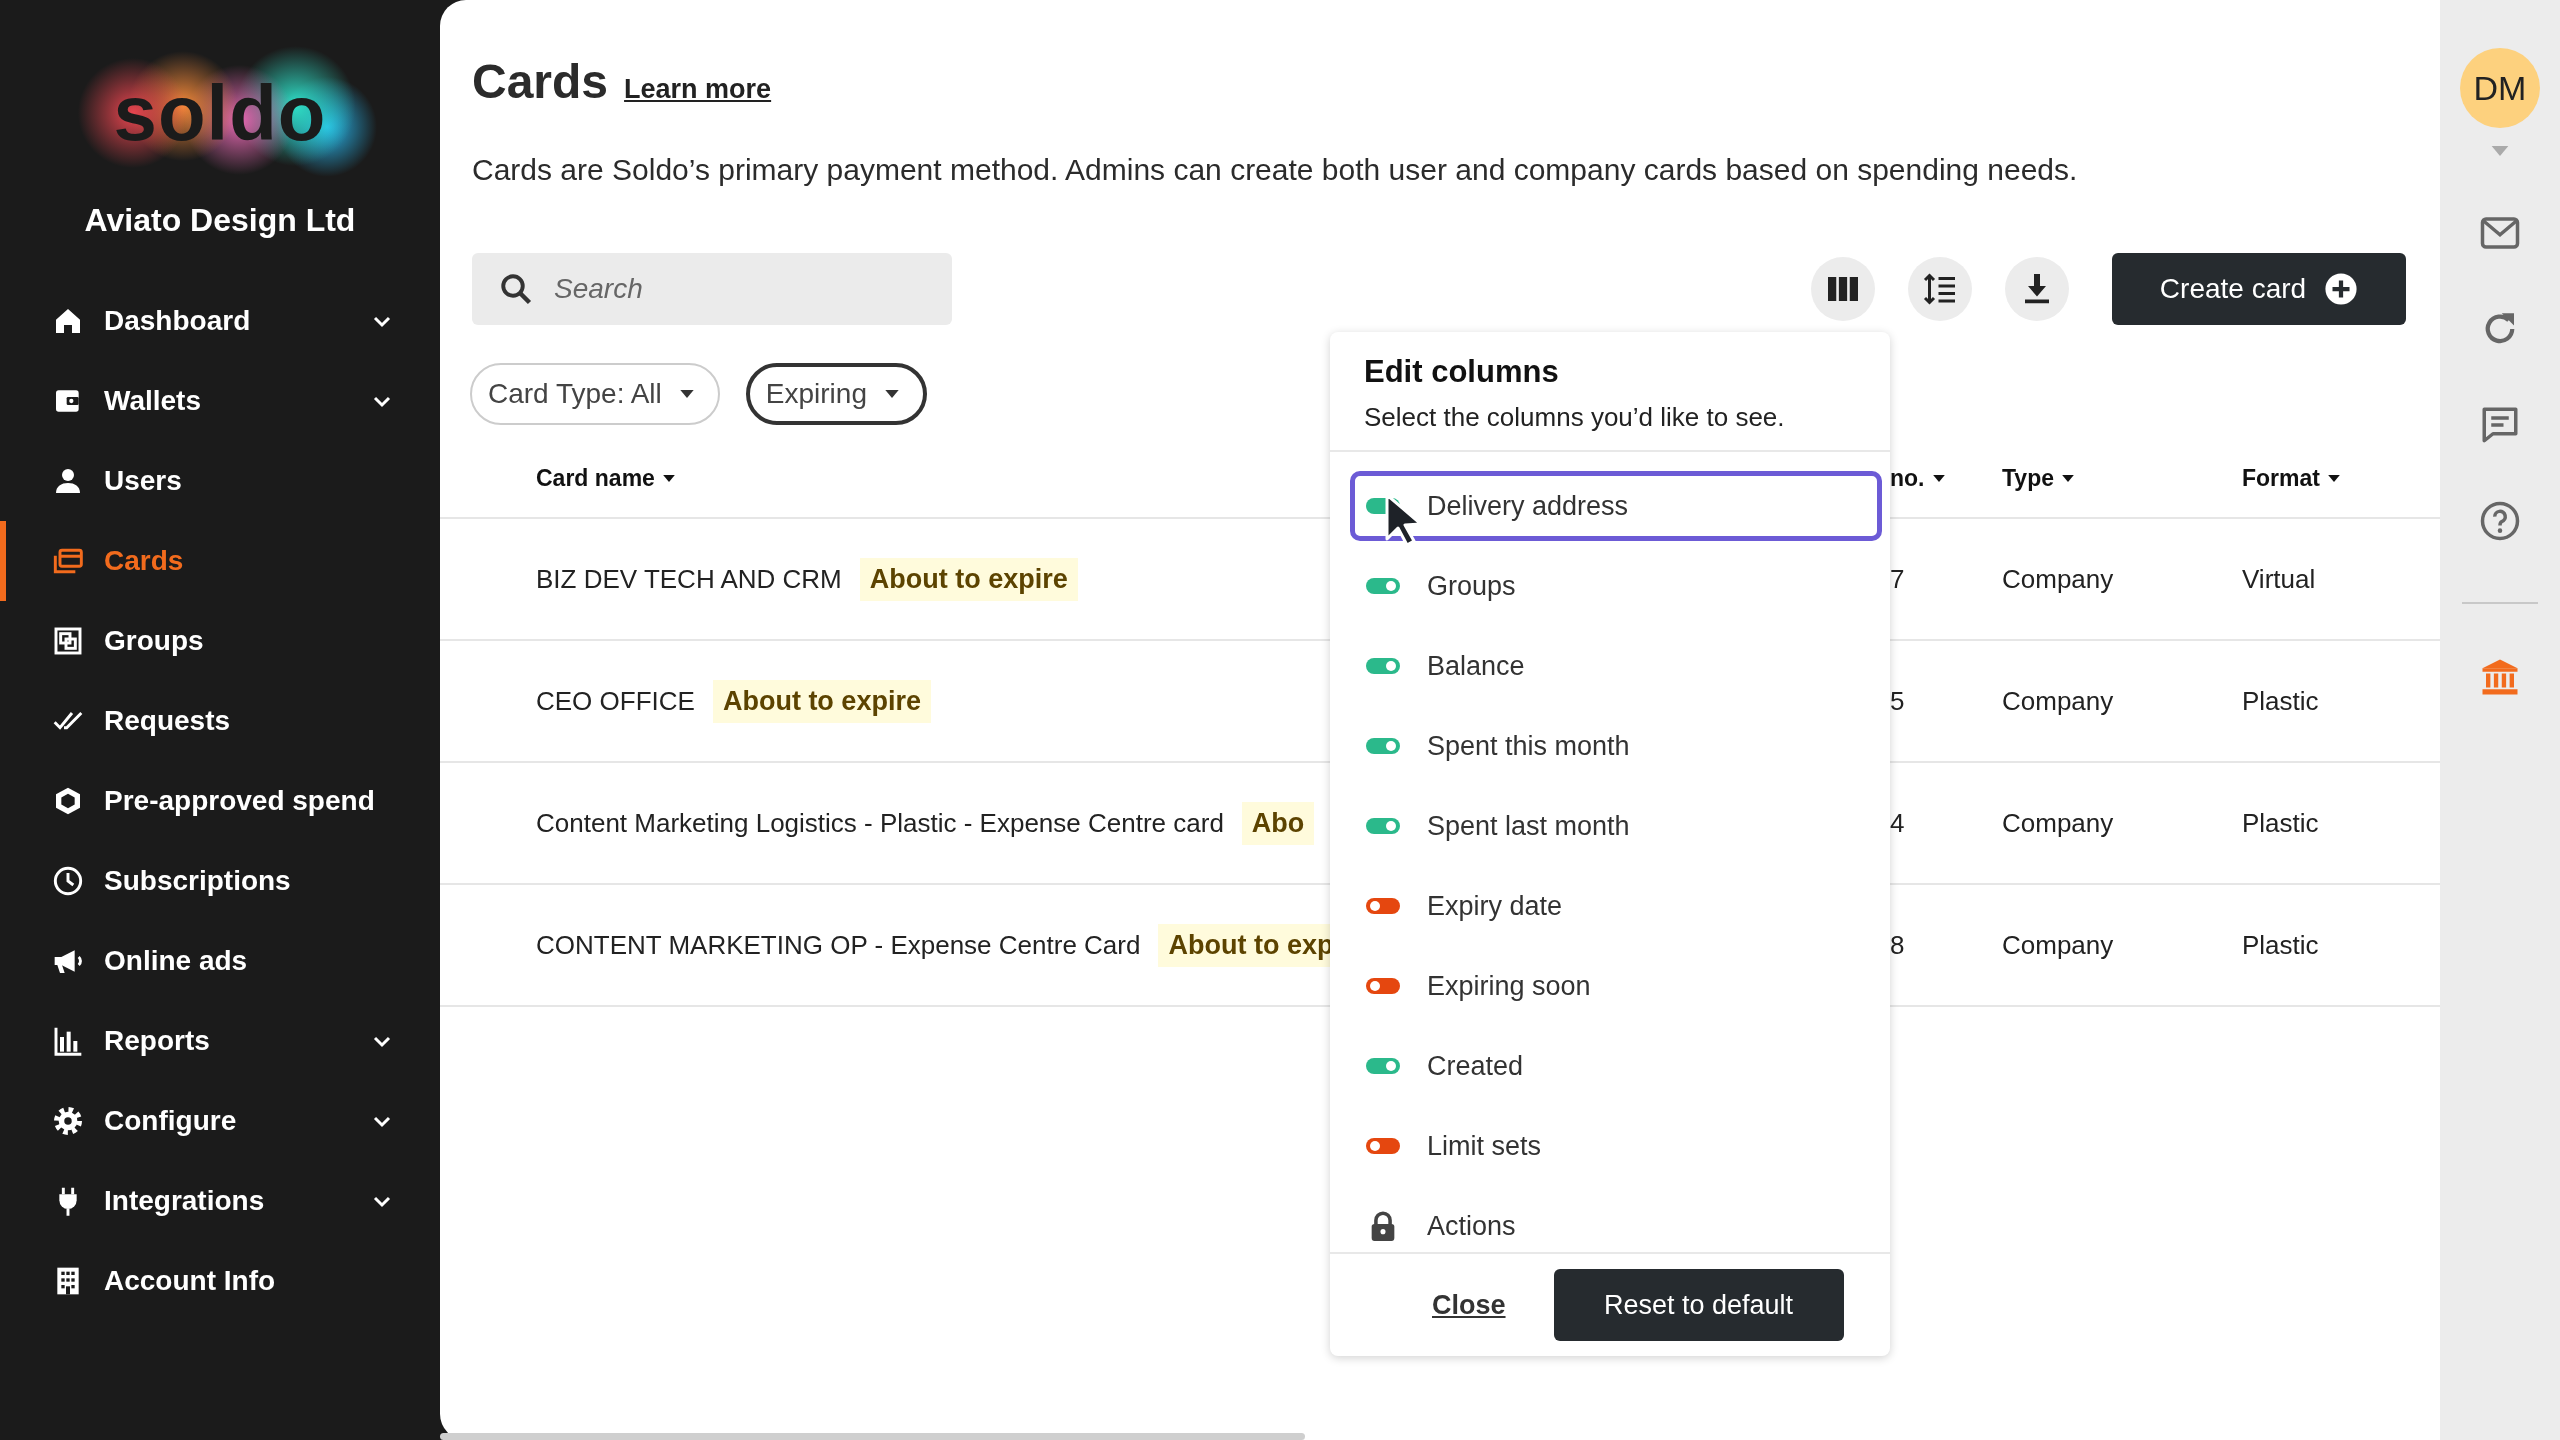 The width and height of the screenshot is (2560, 1440). Describe the element at coordinates (1946, 478) in the screenshot. I see `column-header: no.` at that location.